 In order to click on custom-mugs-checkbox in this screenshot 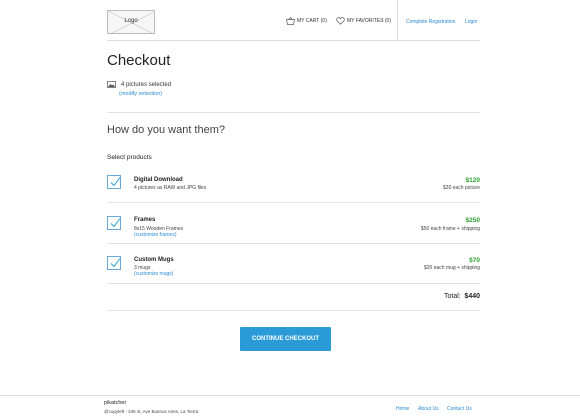, I will do `click(114, 263)`.